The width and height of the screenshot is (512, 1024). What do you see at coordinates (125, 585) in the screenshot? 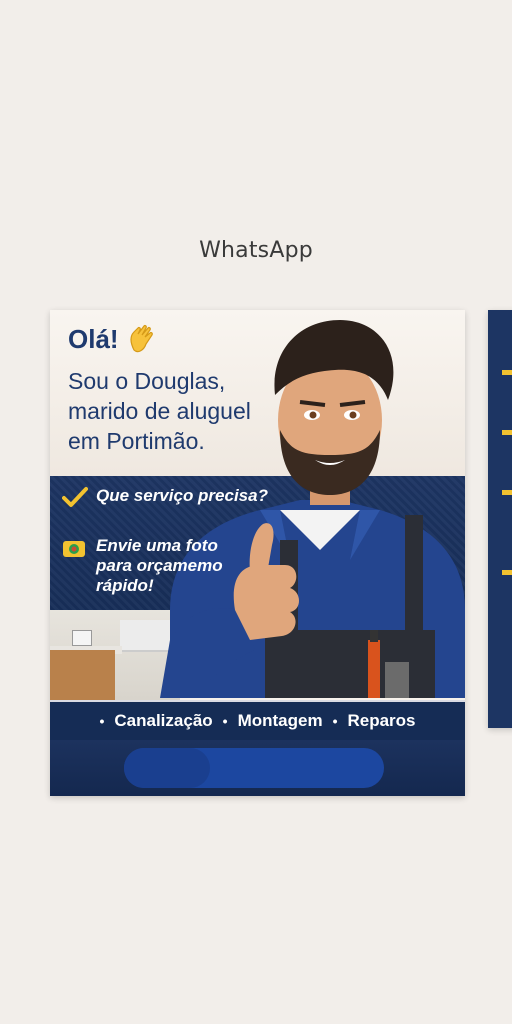
I see `photo-cta-line: rápido!` at bounding box center [125, 585].